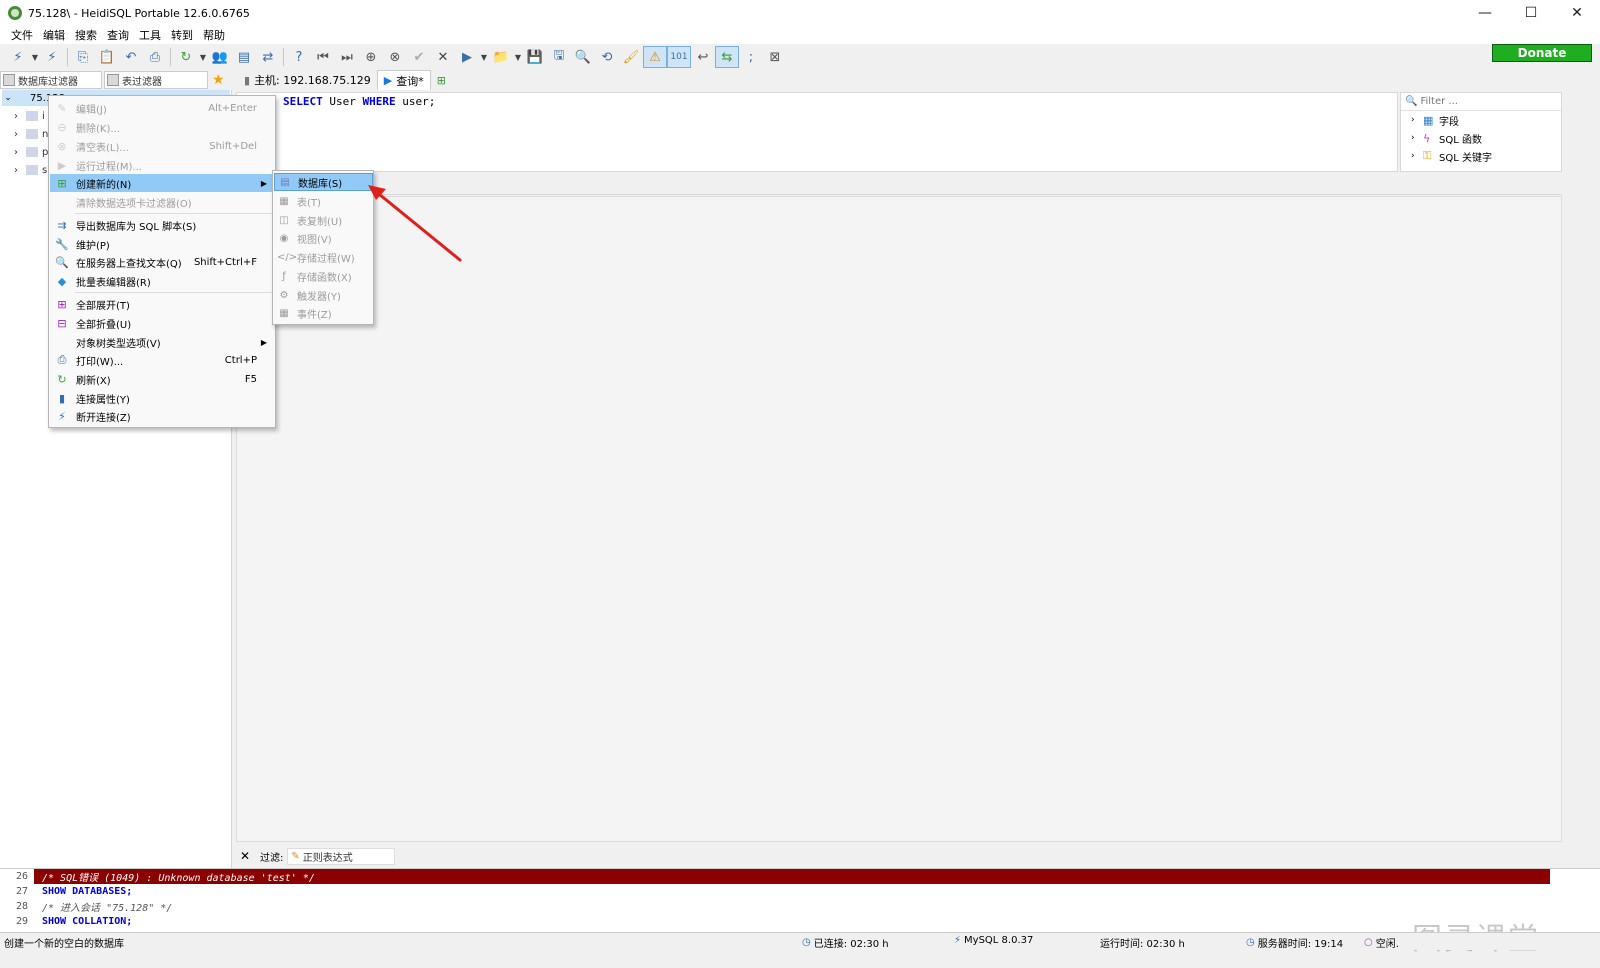 Image resolution: width=1600 pixels, height=968 pixels. What do you see at coordinates (162, 108) in the screenshot?
I see `menu-item-edit: ✎ 编辑(J) Alt+Enter` at bounding box center [162, 108].